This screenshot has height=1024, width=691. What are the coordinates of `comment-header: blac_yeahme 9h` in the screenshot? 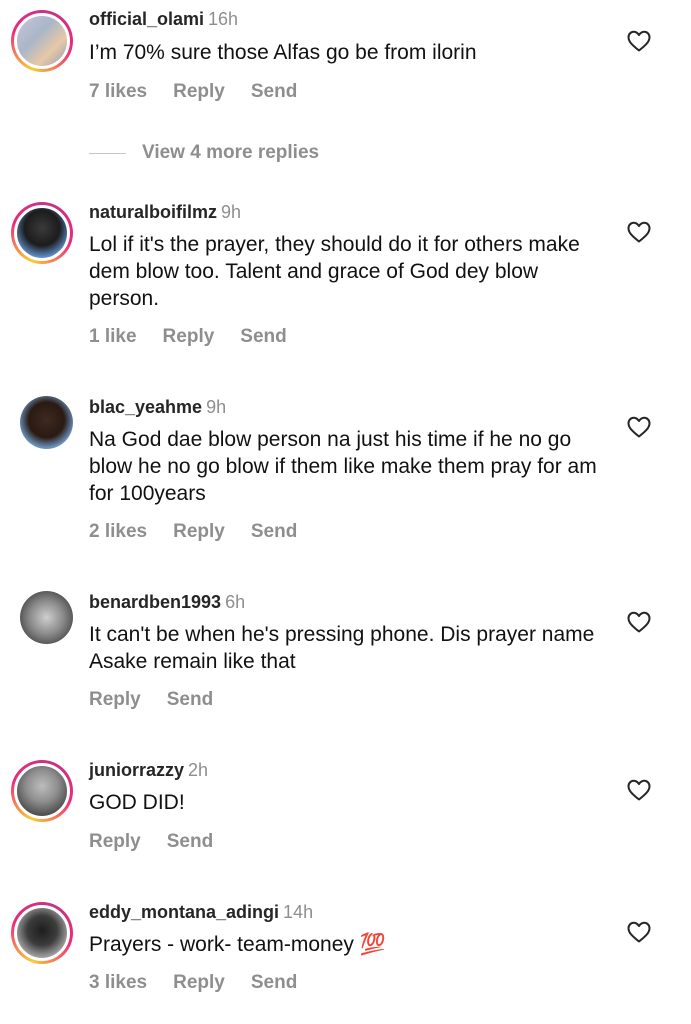 It's located at (157, 407).